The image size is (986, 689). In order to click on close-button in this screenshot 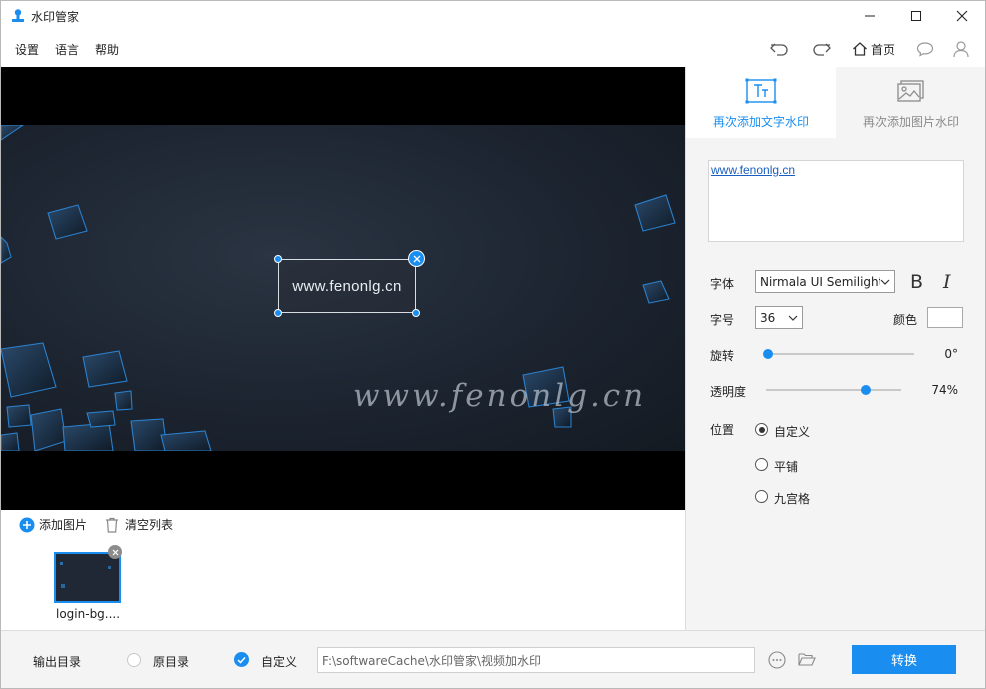, I will do `click(962, 16)`.